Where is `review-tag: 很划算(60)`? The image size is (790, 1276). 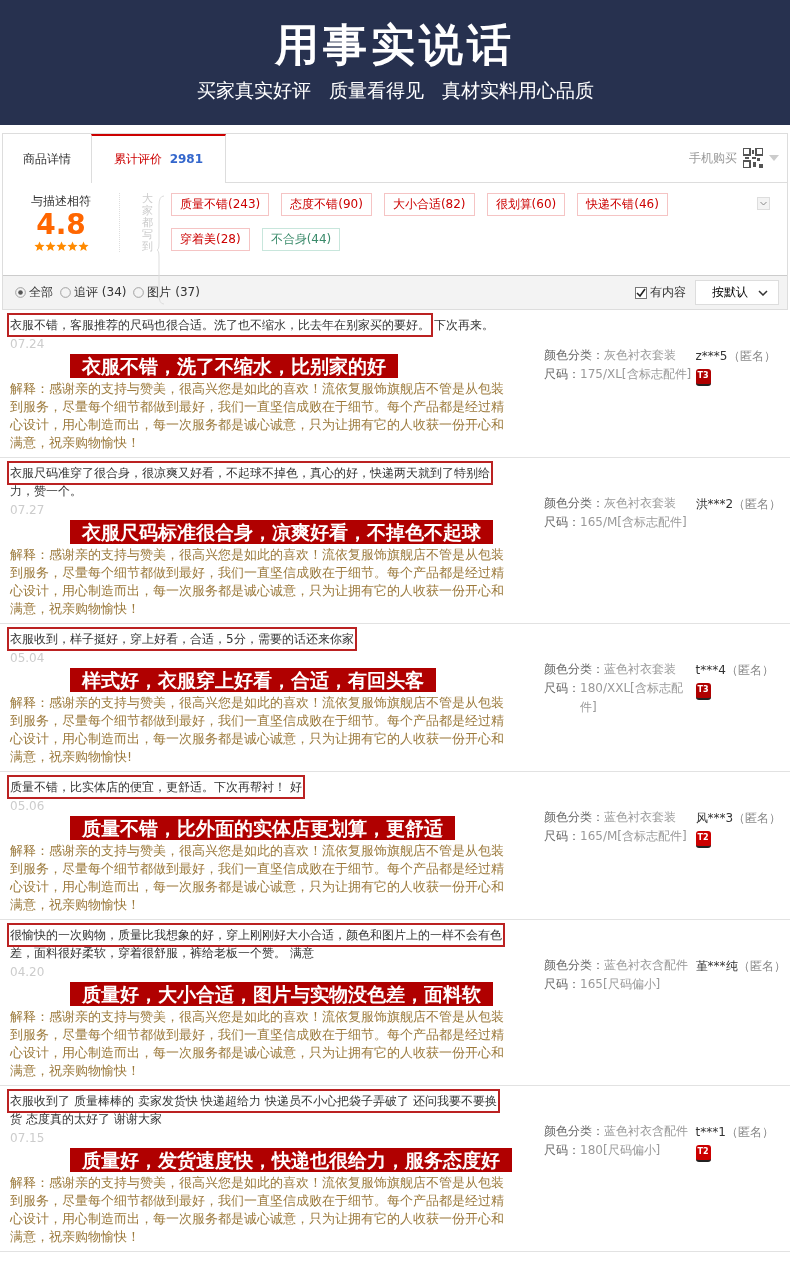
review-tag: 很划算(60) is located at coordinates (526, 204).